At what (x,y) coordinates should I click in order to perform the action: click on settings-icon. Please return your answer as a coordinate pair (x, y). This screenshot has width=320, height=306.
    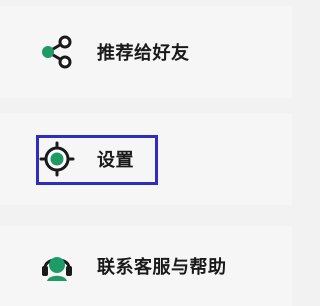
    Looking at the image, I should click on (57, 159).